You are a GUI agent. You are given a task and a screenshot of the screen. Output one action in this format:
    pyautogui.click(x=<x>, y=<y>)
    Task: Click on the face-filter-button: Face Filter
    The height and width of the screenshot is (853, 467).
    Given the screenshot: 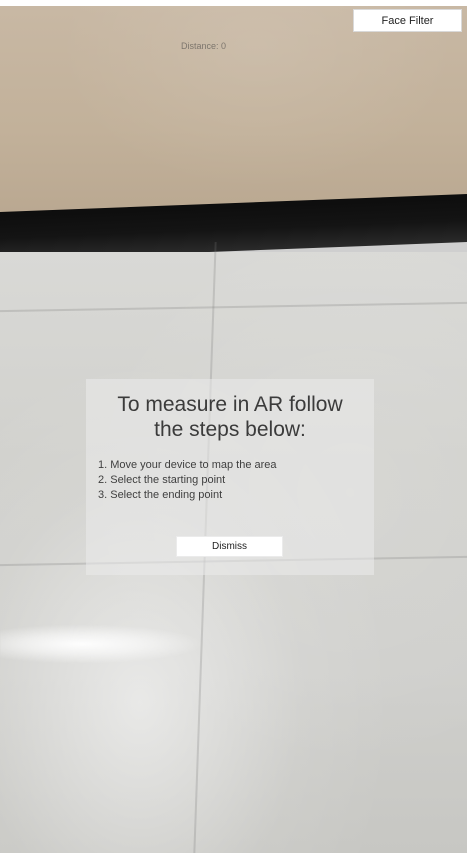 What is the action you would take?
    pyautogui.click(x=407, y=20)
    